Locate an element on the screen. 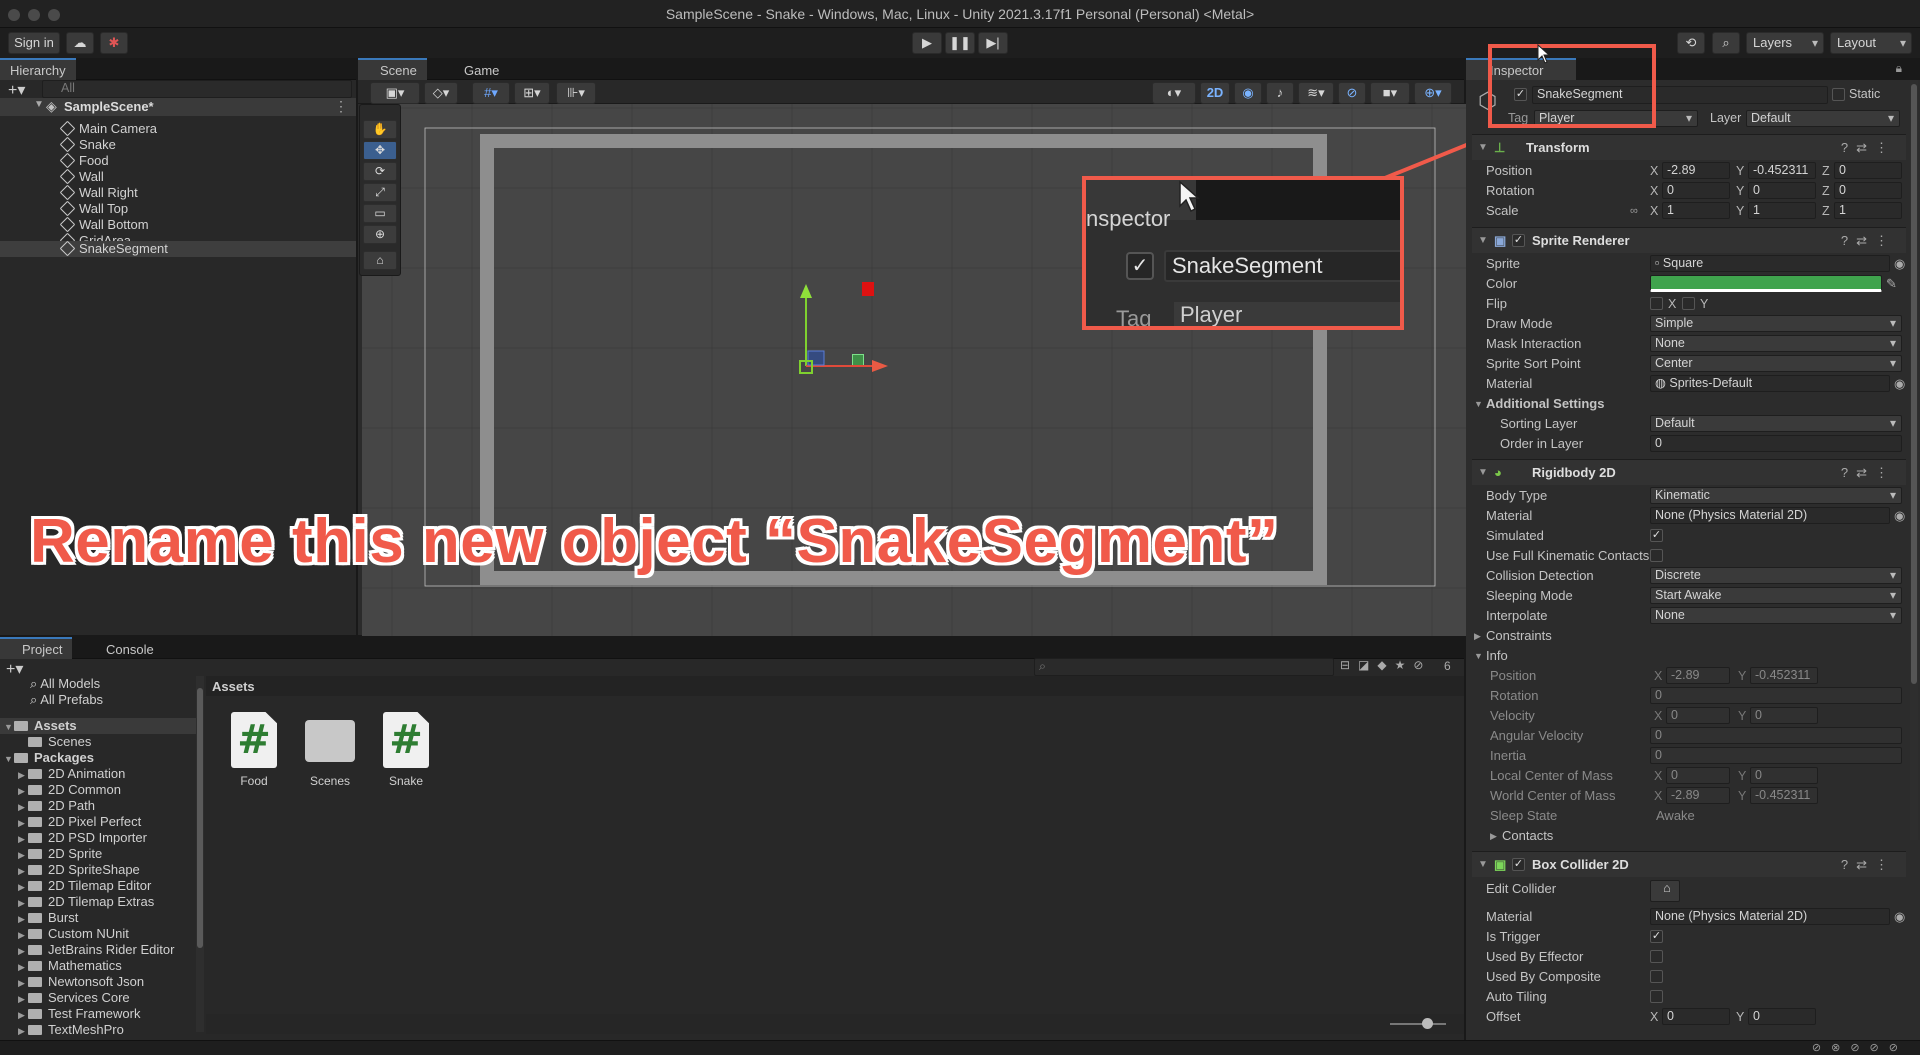 Image resolution: width=1920 pixels, height=1055 pixels. more-icon: ⋮ is located at coordinates (341, 106).